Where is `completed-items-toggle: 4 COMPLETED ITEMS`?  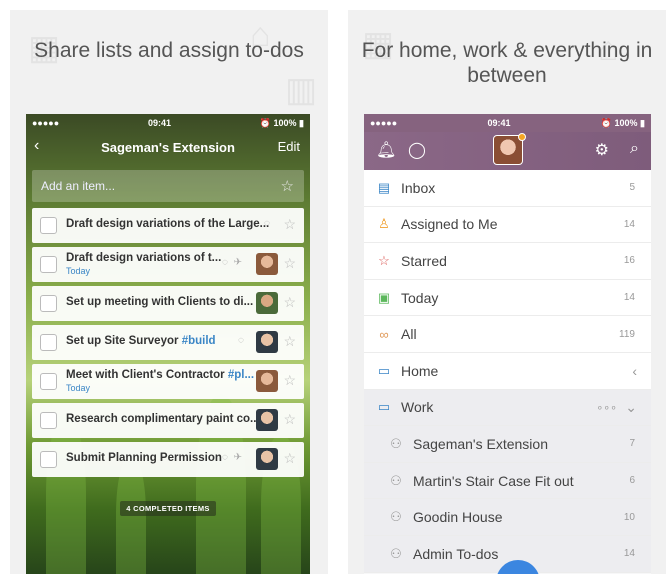 completed-items-toggle: 4 COMPLETED ITEMS is located at coordinates (168, 507).